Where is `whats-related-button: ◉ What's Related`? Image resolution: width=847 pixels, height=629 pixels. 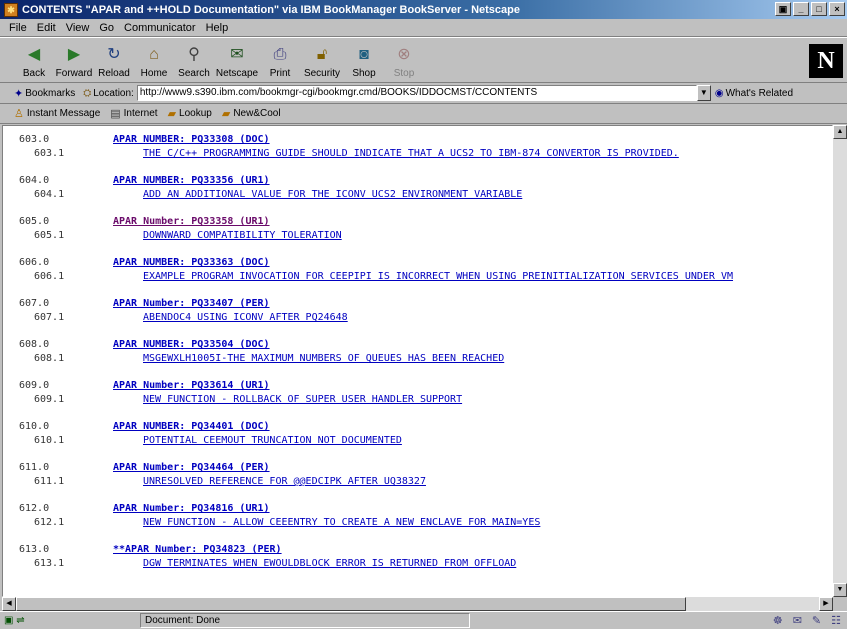
whats-related-button: ◉ What's Related is located at coordinates (754, 93).